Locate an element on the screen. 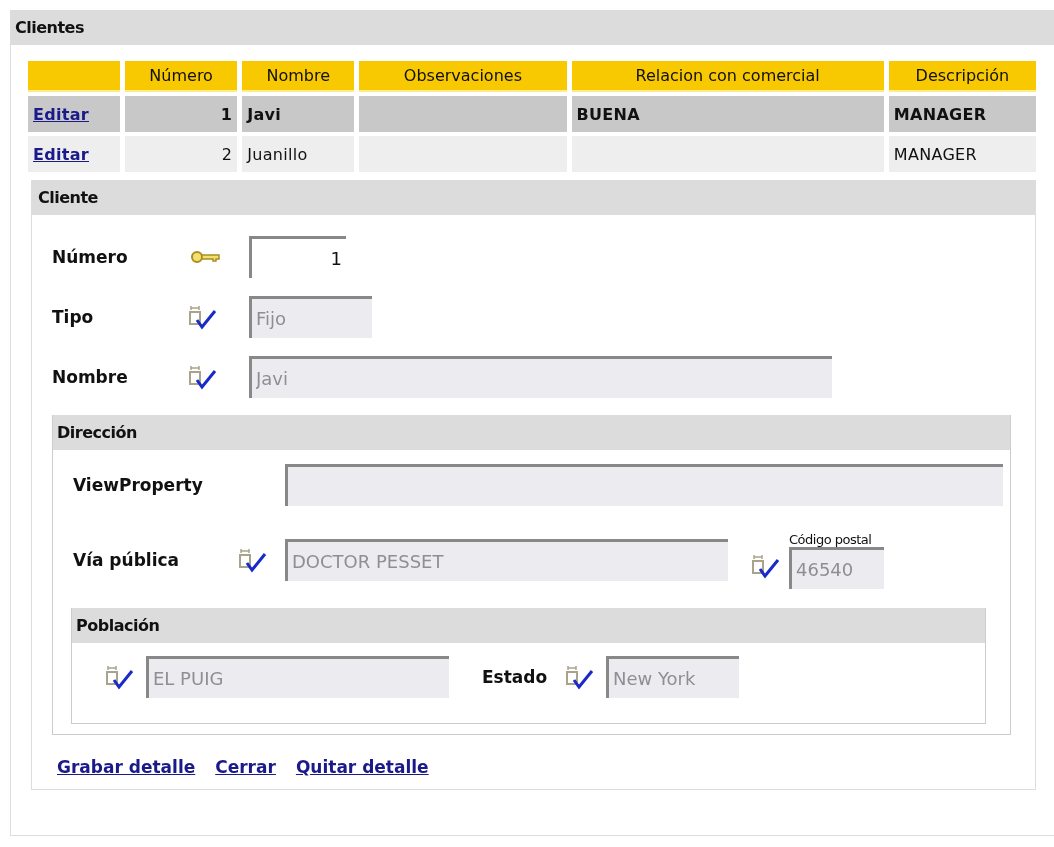  table-cell: Javi is located at coordinates (298, 114).